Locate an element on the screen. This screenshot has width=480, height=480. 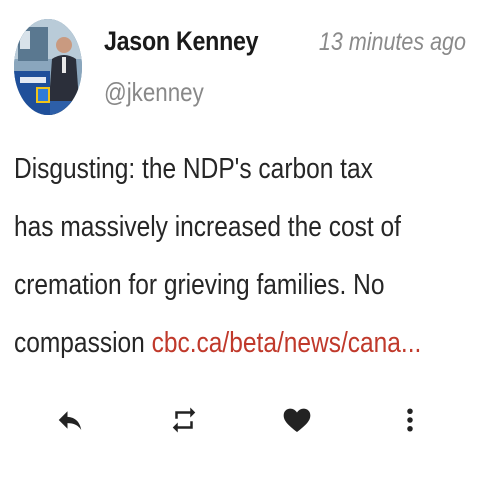
tweet-text-line: Disgusting: the NDP's carbon tax is located at coordinates (193, 169).